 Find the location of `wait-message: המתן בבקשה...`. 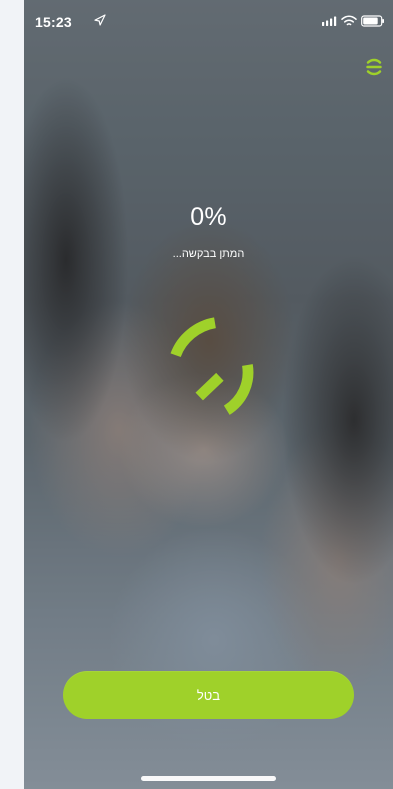

wait-message: המתן בבקשה... is located at coordinates (208, 254).